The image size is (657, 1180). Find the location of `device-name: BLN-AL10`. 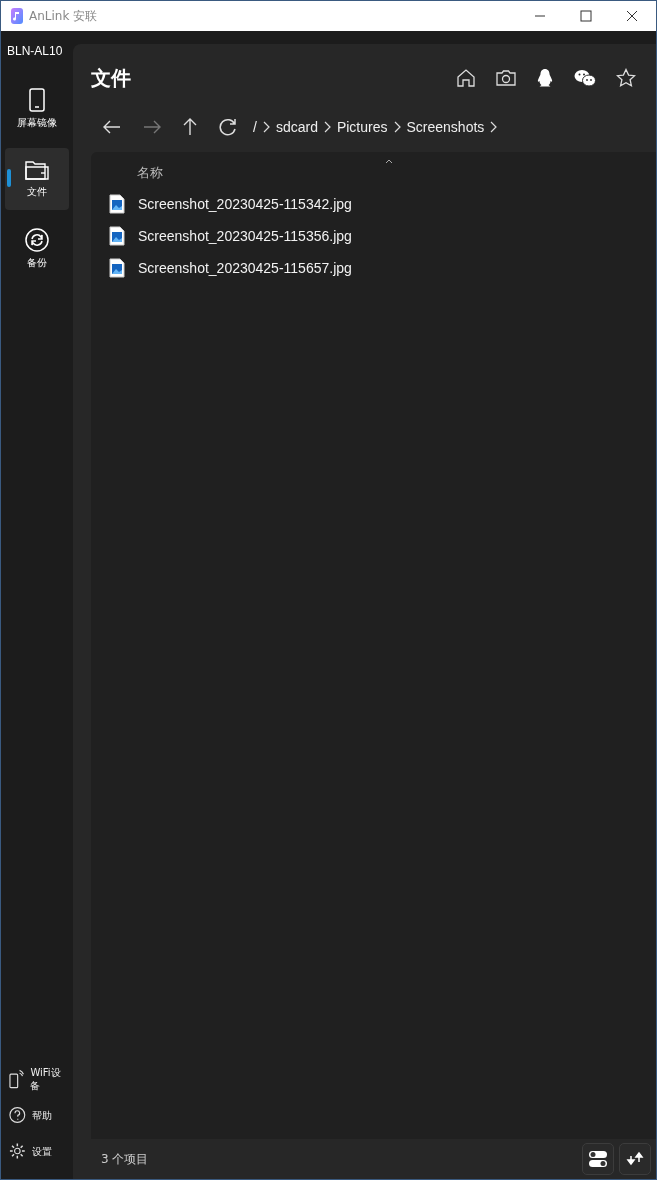

device-name: BLN-AL10 is located at coordinates (35, 50).